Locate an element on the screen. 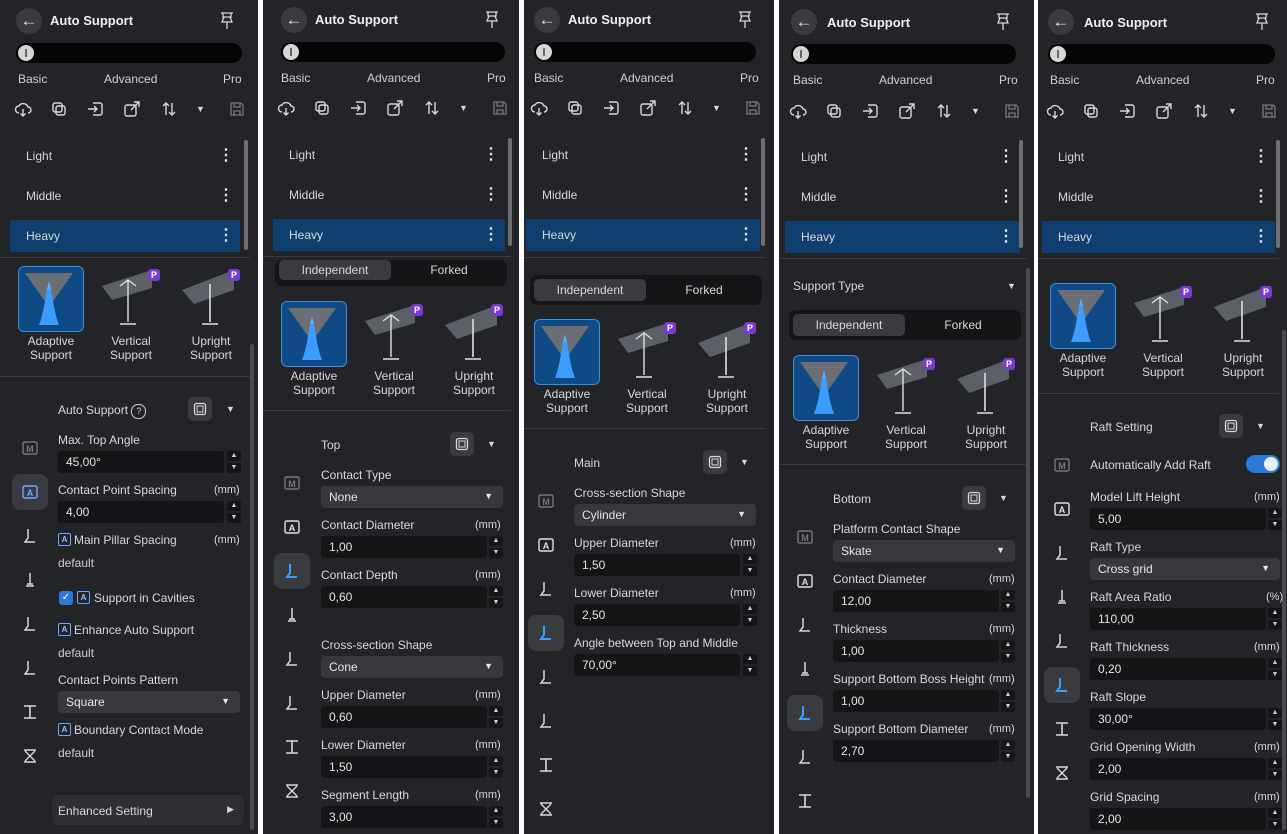 This screenshot has width=1287, height=834. grid-spacing-stepper: ▲ ▼ is located at coordinates (1275, 819).